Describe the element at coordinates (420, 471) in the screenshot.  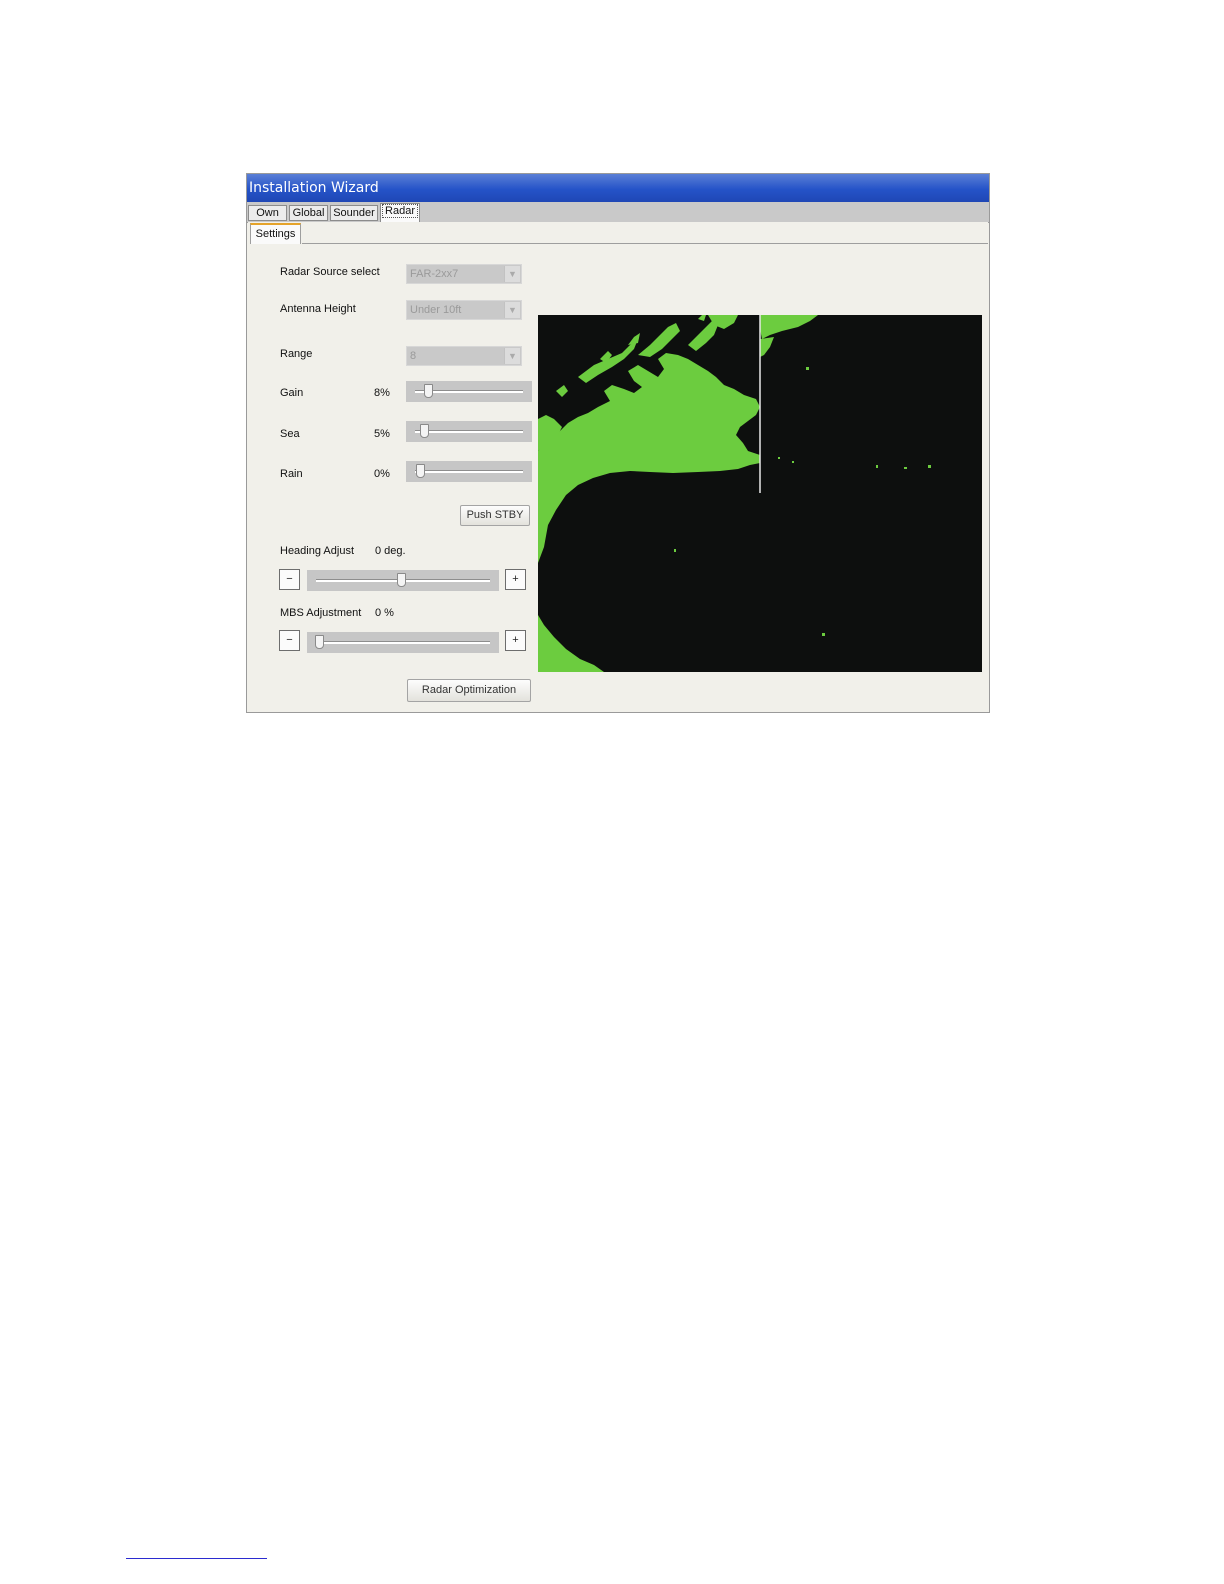
I see `rain-slider-thumb` at that location.